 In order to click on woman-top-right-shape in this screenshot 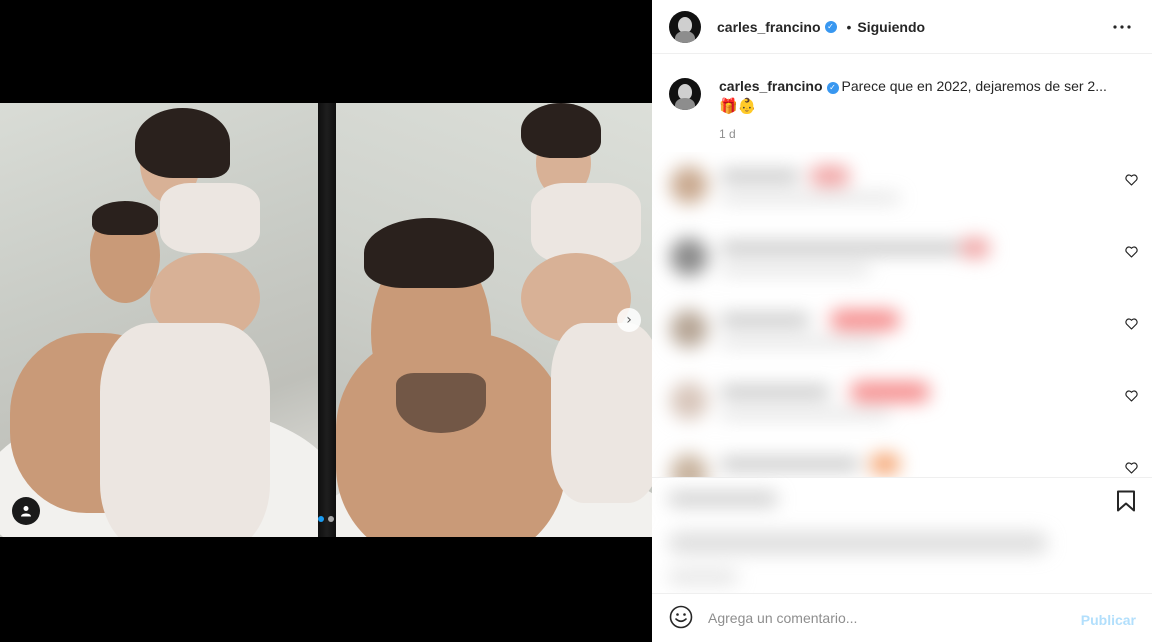, I will do `click(586, 223)`.